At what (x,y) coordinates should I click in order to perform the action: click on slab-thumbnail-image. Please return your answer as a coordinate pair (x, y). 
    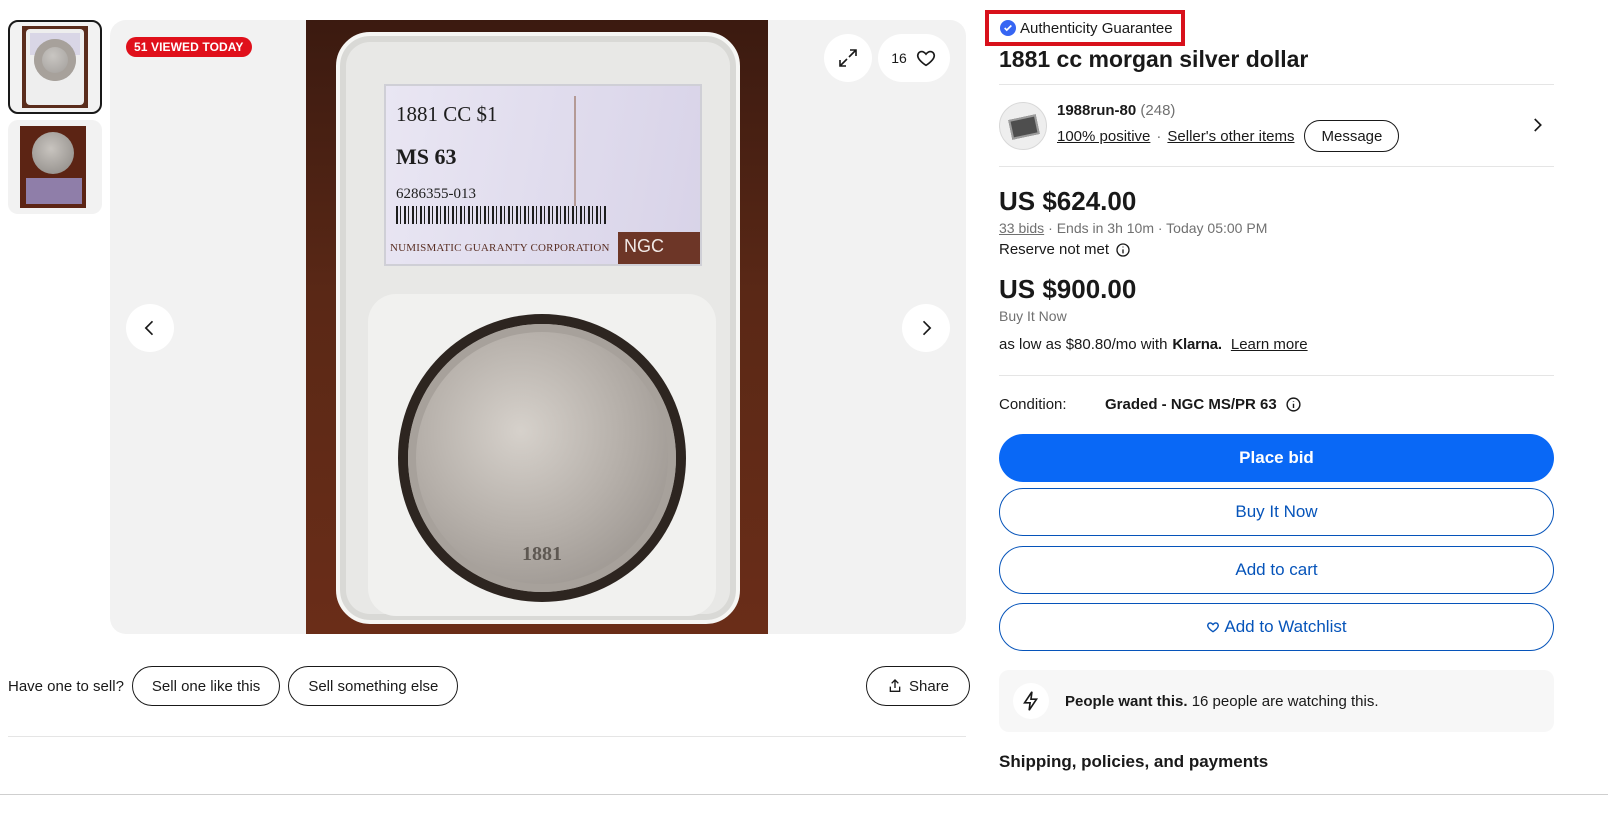
    Looking at the image, I should click on (55, 67).